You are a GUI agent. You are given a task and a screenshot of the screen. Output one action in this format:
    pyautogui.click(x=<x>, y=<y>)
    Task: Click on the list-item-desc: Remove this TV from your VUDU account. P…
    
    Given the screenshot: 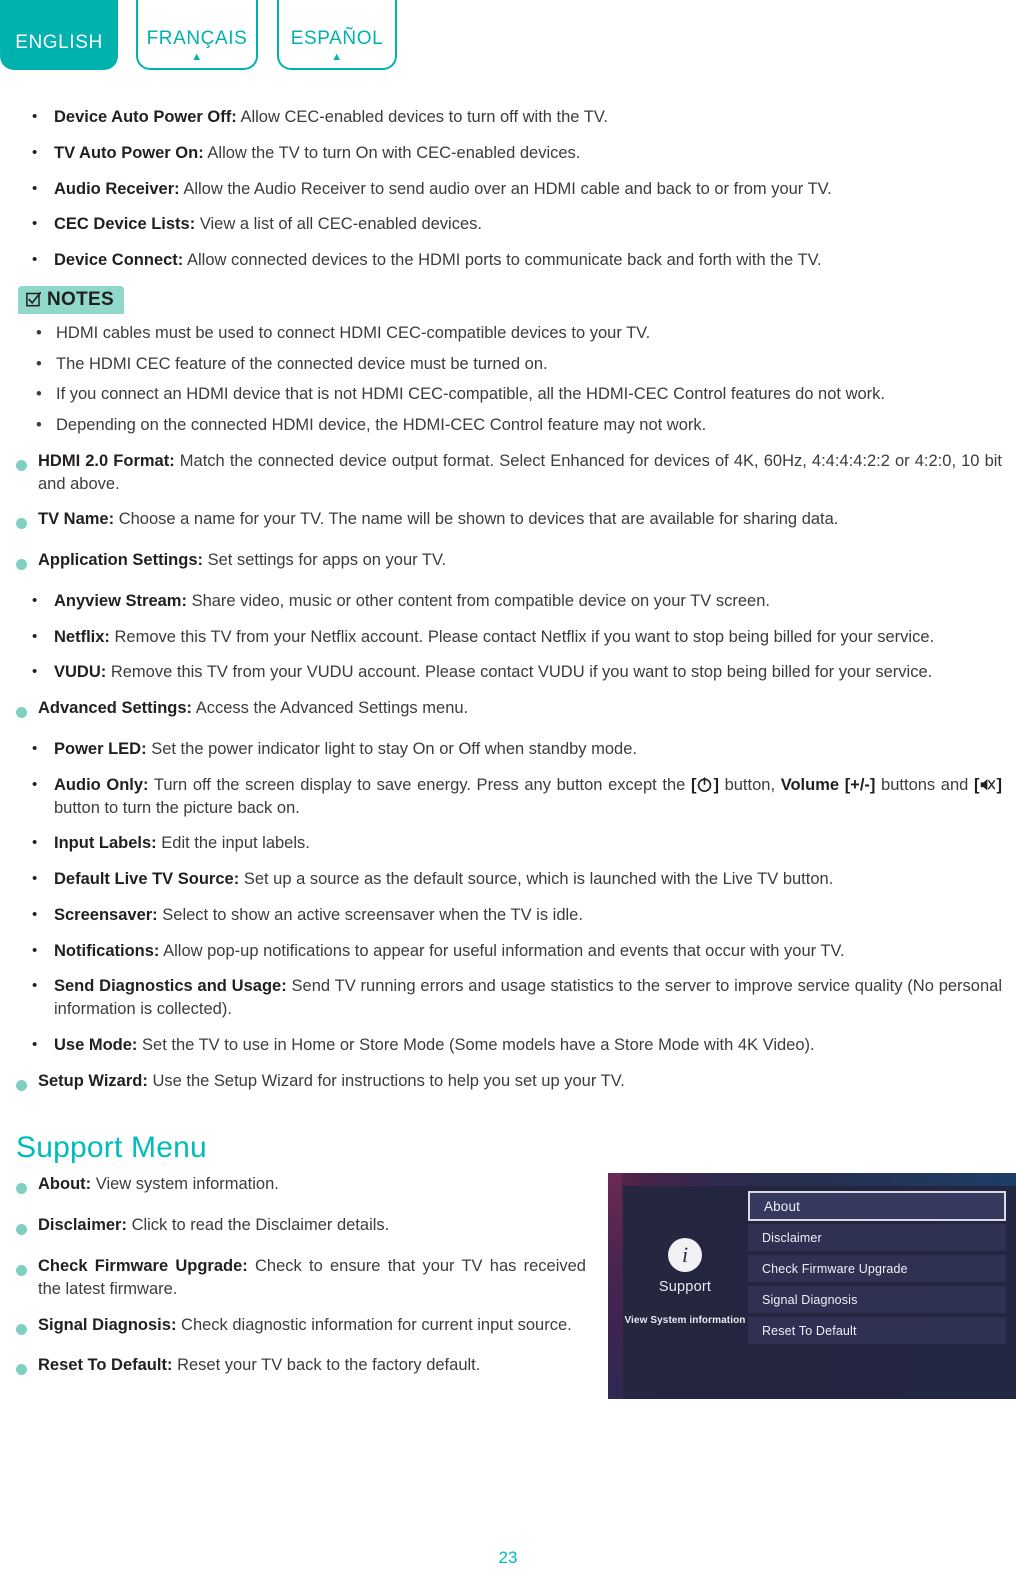 What is the action you would take?
    pyautogui.click(x=521, y=672)
    